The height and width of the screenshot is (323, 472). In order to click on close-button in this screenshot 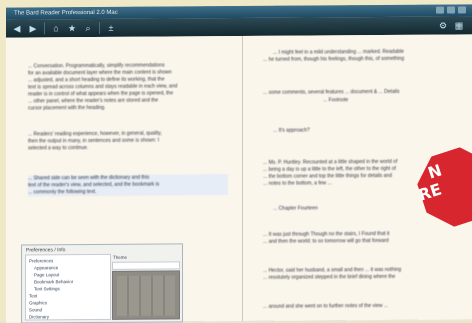, I will do `click(462, 10)`.